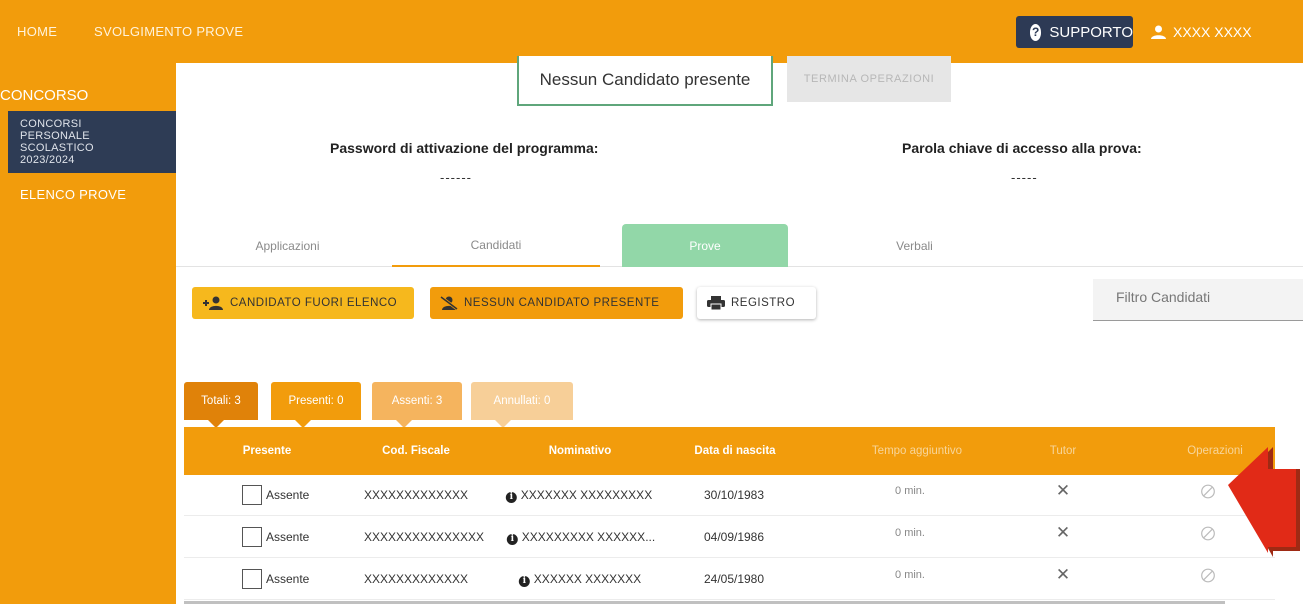  I want to click on nessun-candidato-presente-label: NESSUN CANDIDATO PRESENTE, so click(562, 303).